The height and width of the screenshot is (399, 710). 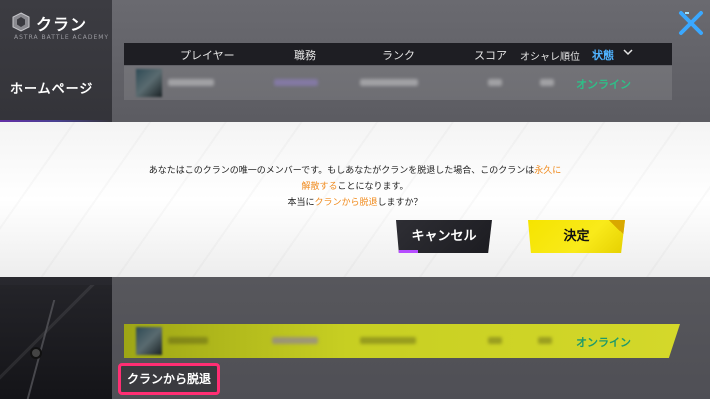 I want to click on sidebar-dot-icon, so click(x=36, y=353).